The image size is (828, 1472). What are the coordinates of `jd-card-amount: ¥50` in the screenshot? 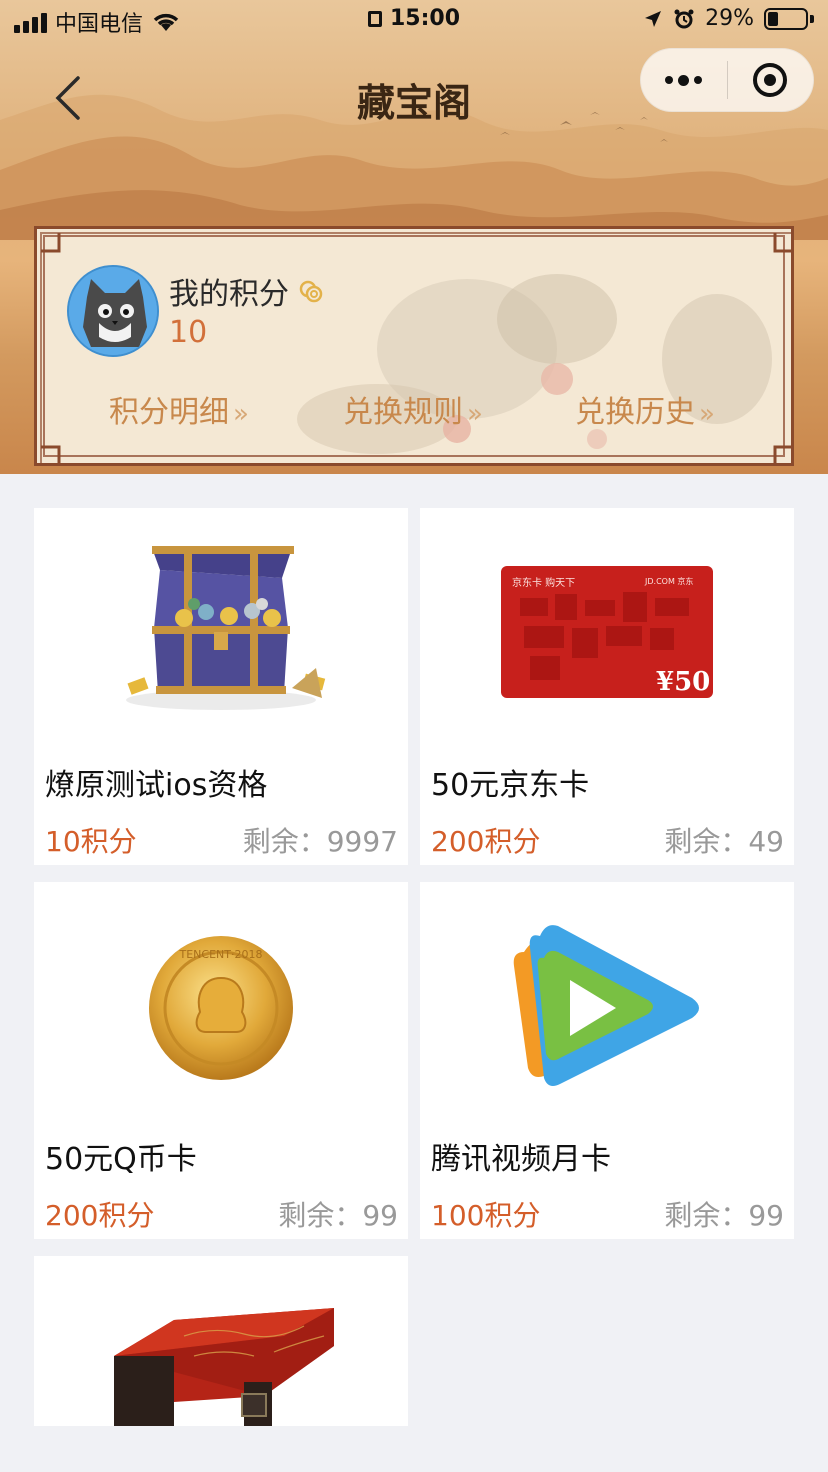 It's located at (683, 682).